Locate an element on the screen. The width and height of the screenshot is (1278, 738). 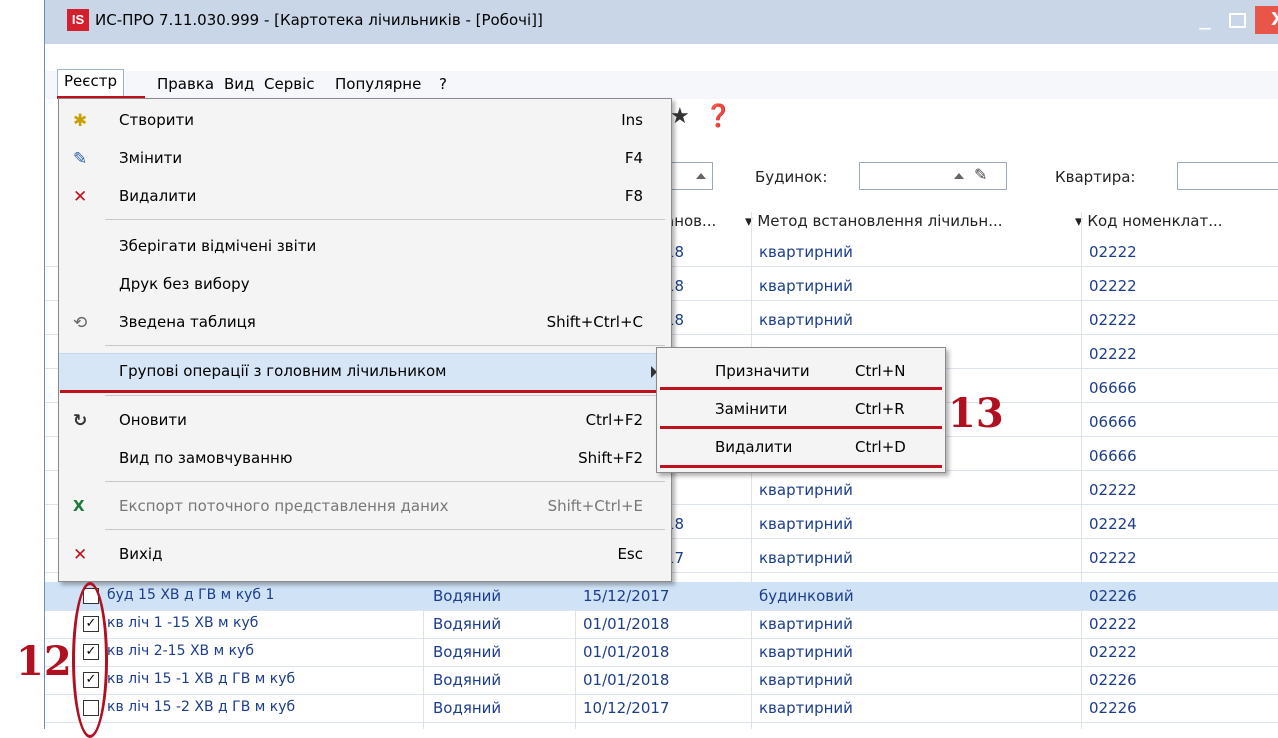
menu-item-edit: ✎ Змінити F4 is located at coordinates (365, 159).